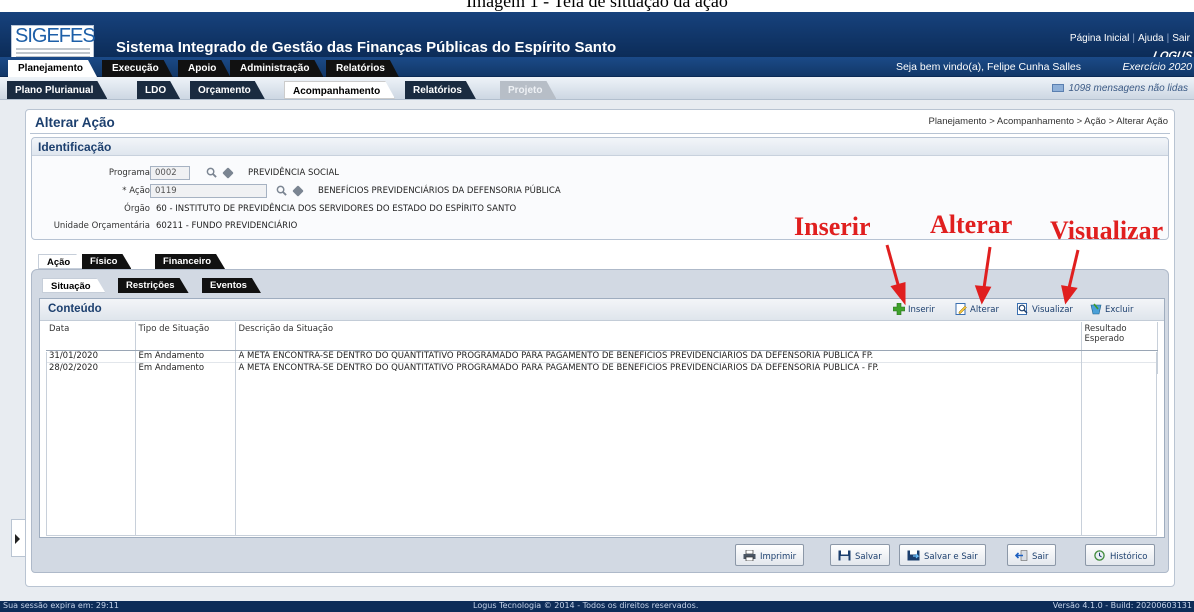 The width and height of the screenshot is (1194, 612). I want to click on annotation-arrows, so click(982, 275).